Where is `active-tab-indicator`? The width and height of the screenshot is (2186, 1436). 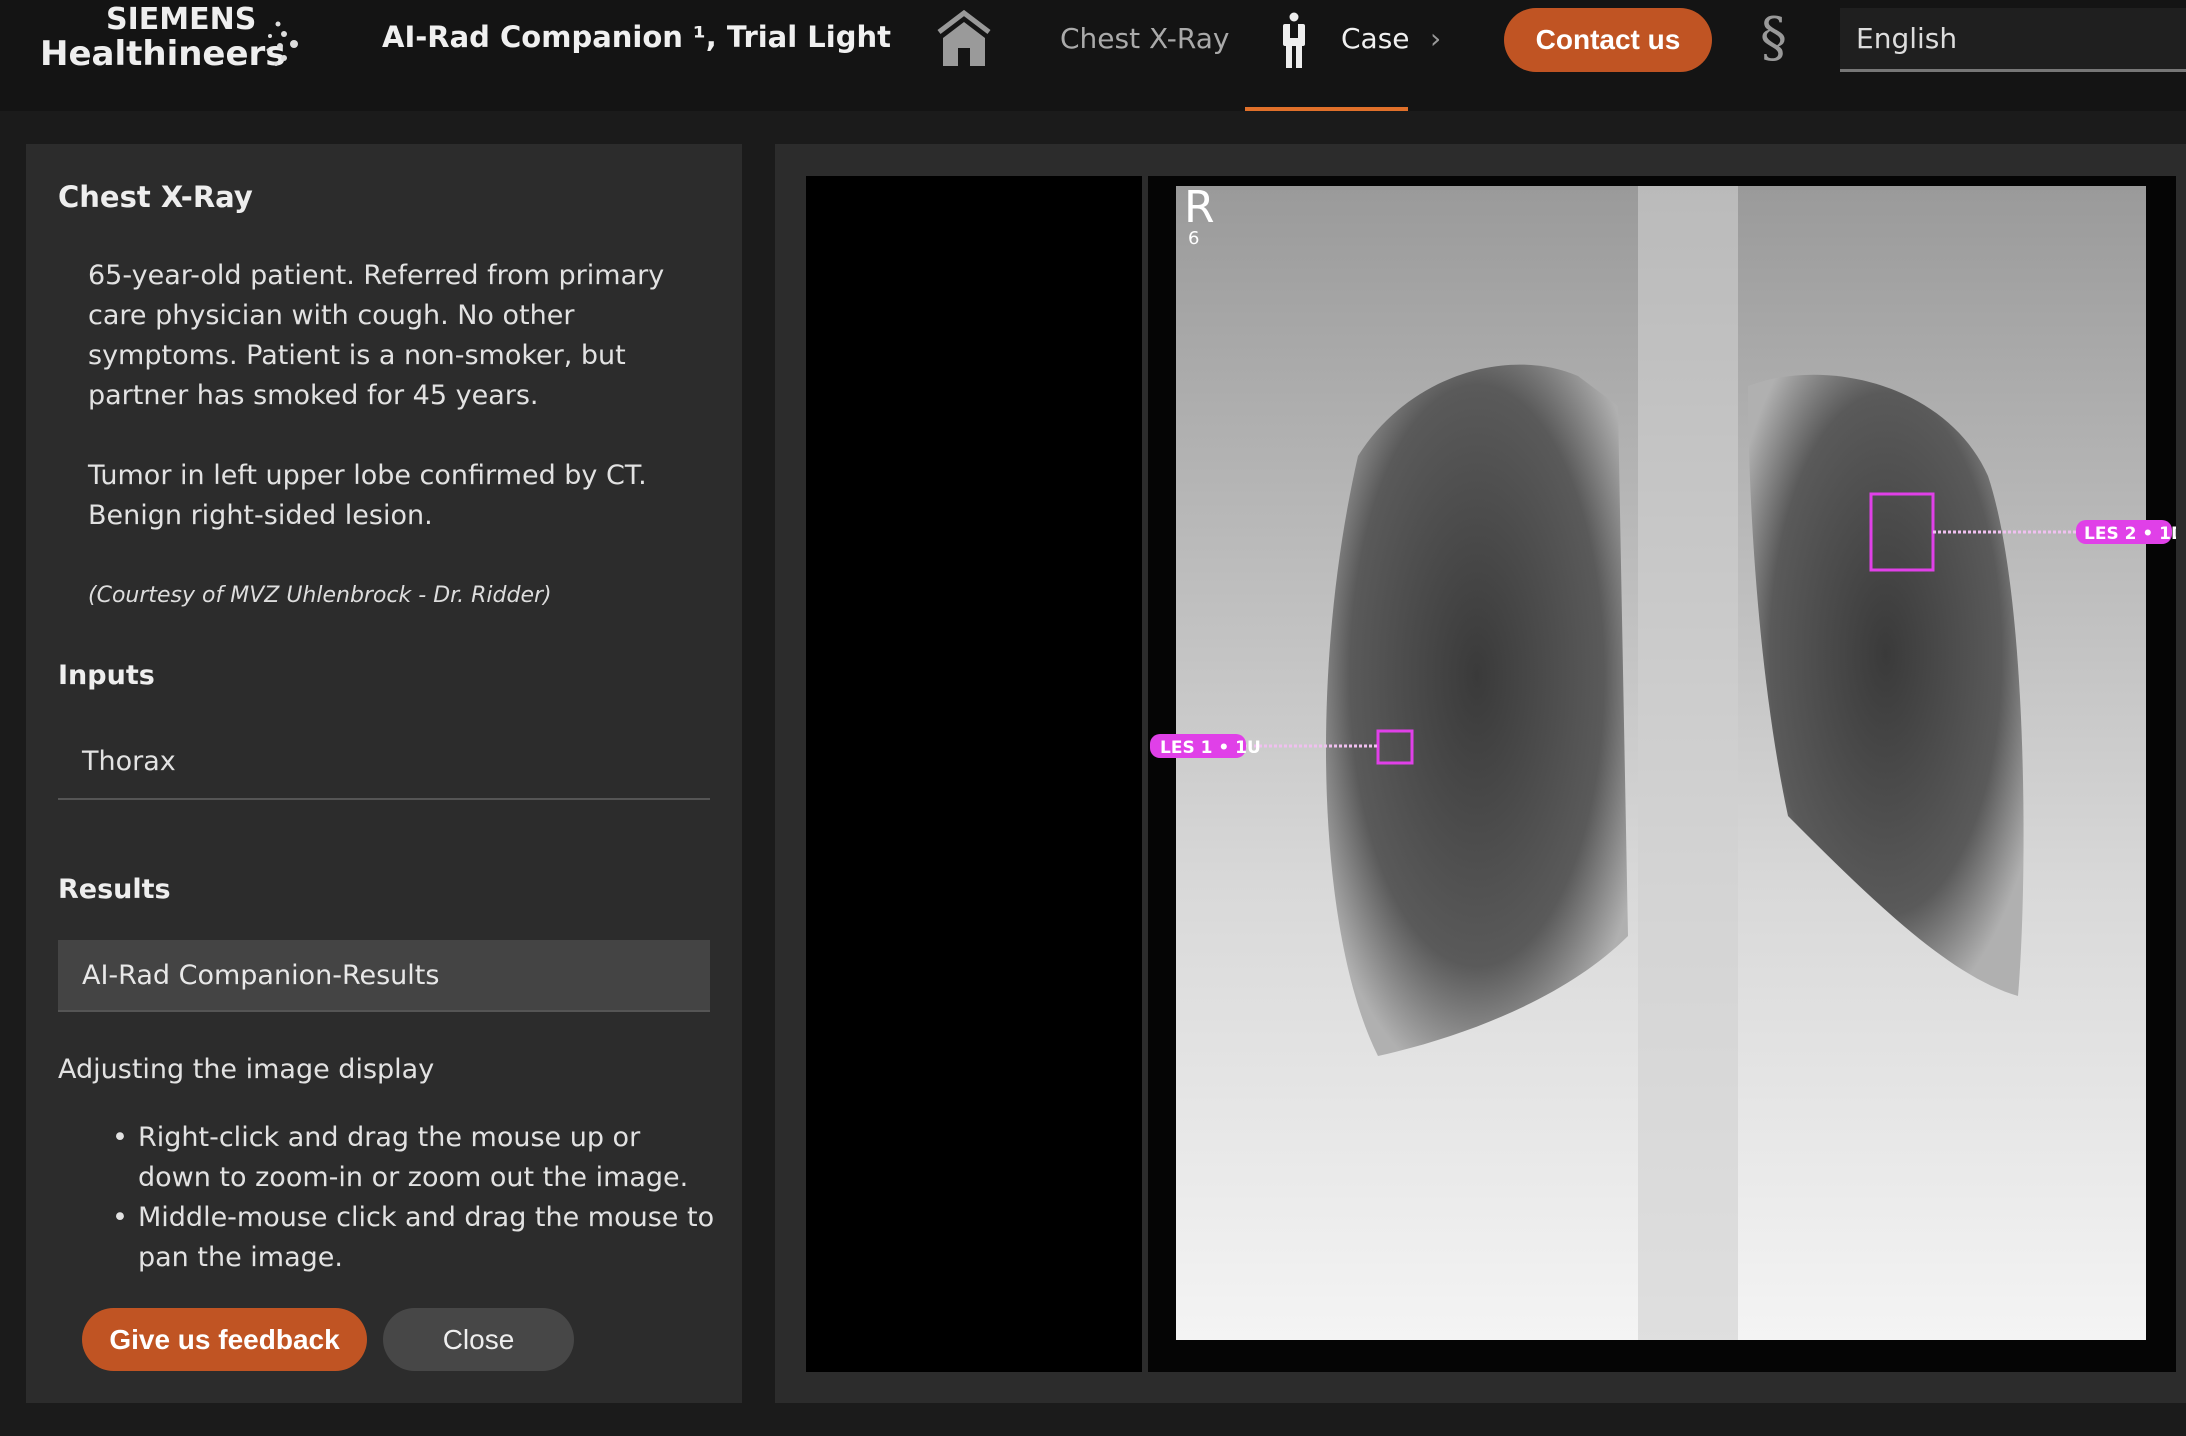
active-tab-indicator is located at coordinates (1326, 109).